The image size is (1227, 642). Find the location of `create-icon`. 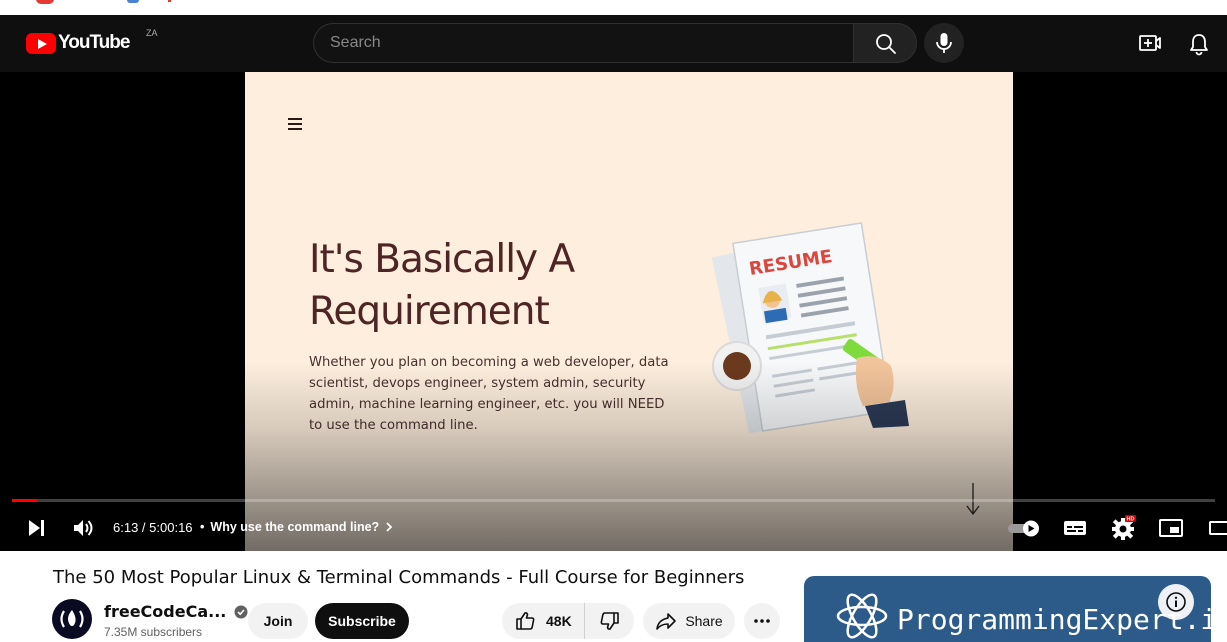

create-icon is located at coordinates (1150, 43).